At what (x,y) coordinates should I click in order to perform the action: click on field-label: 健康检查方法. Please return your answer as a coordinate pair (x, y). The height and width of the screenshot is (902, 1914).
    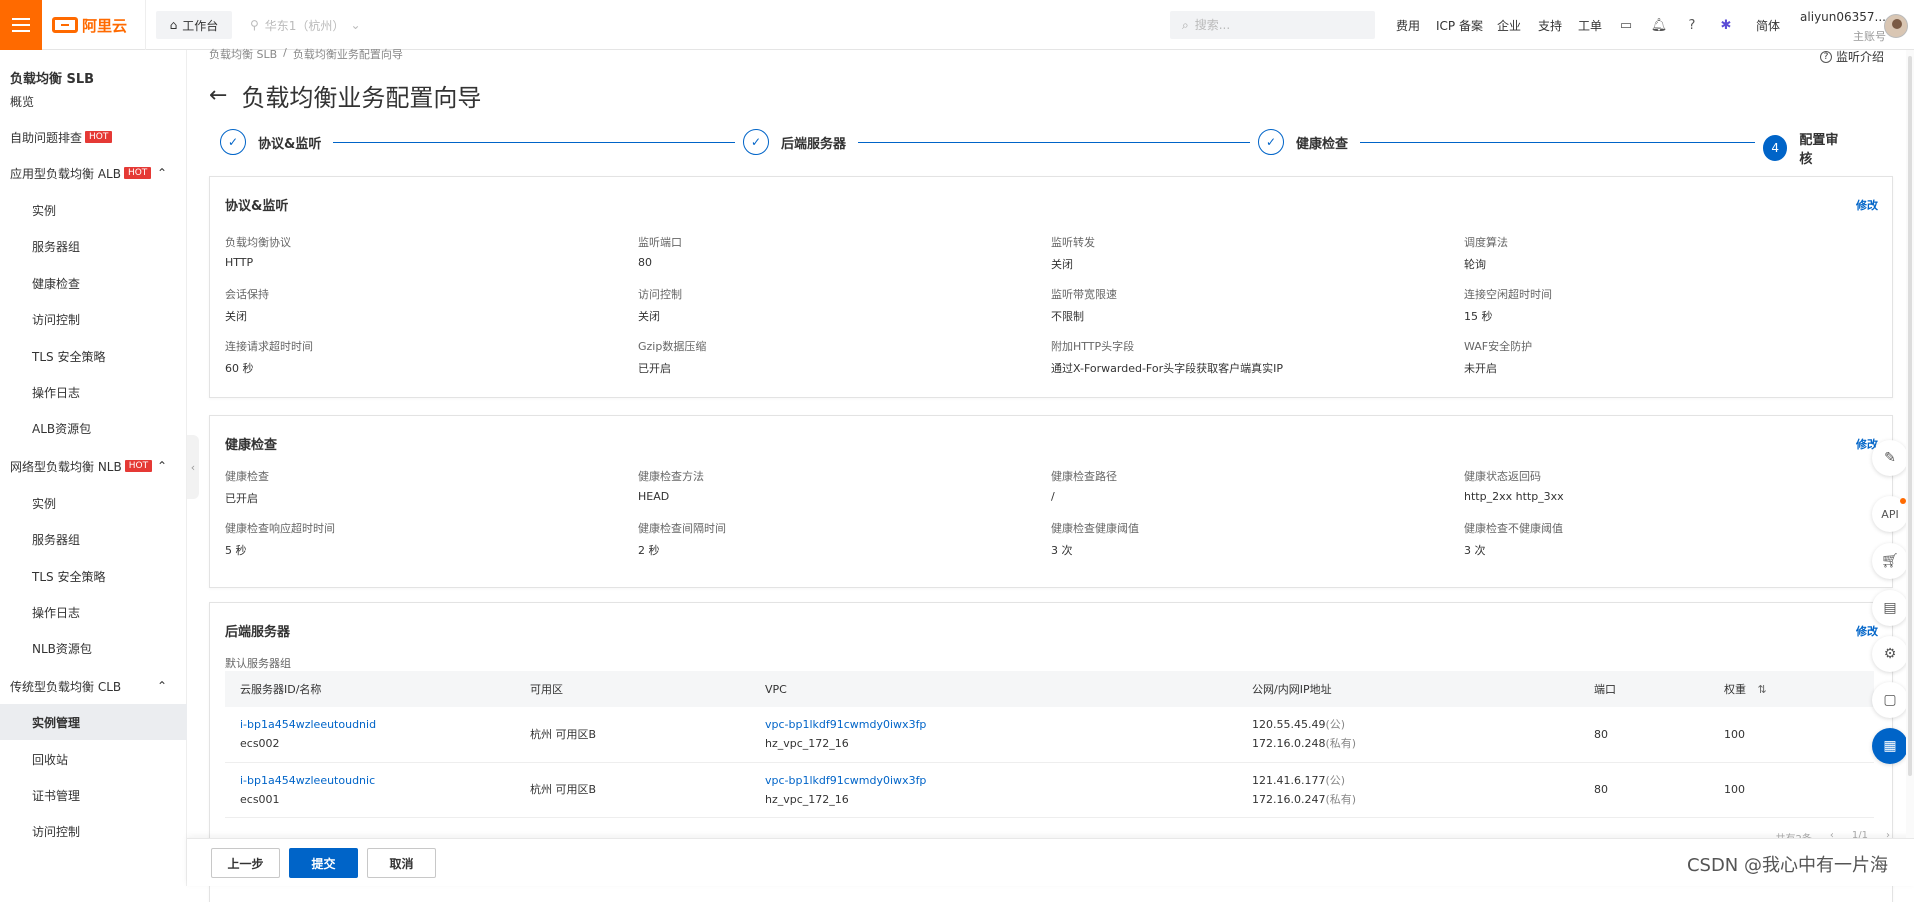
    Looking at the image, I should click on (671, 476).